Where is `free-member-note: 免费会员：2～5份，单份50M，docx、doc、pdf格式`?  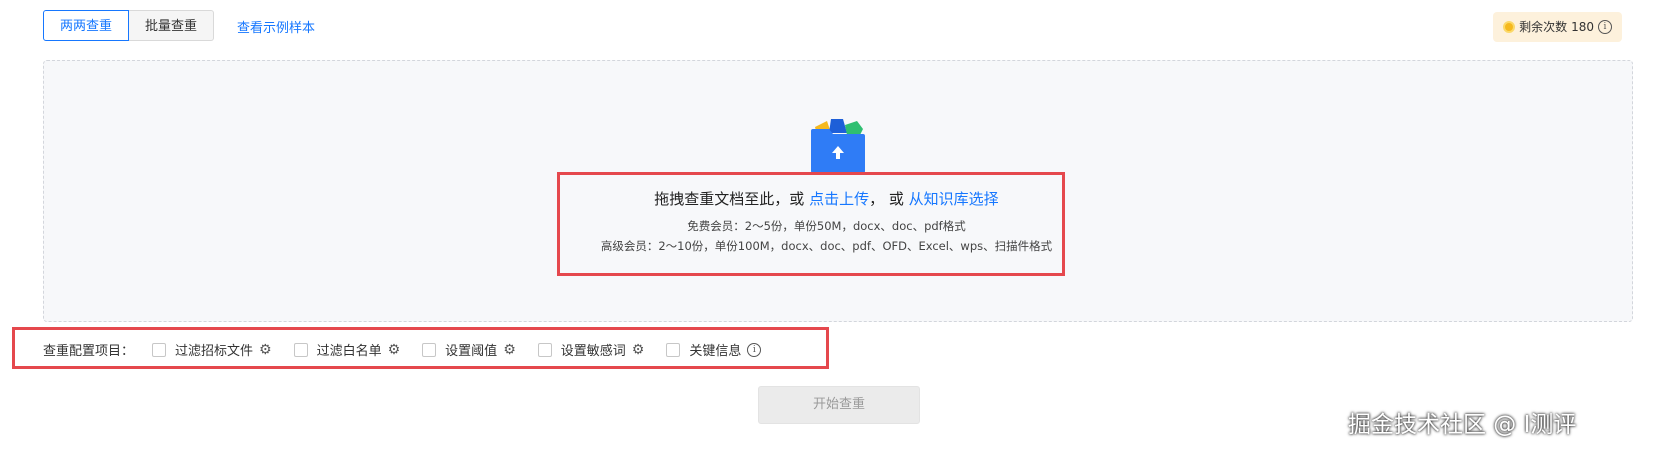 free-member-note: 免费会员：2～5份，单份50M，docx、doc、pdf格式 is located at coordinates (826, 226).